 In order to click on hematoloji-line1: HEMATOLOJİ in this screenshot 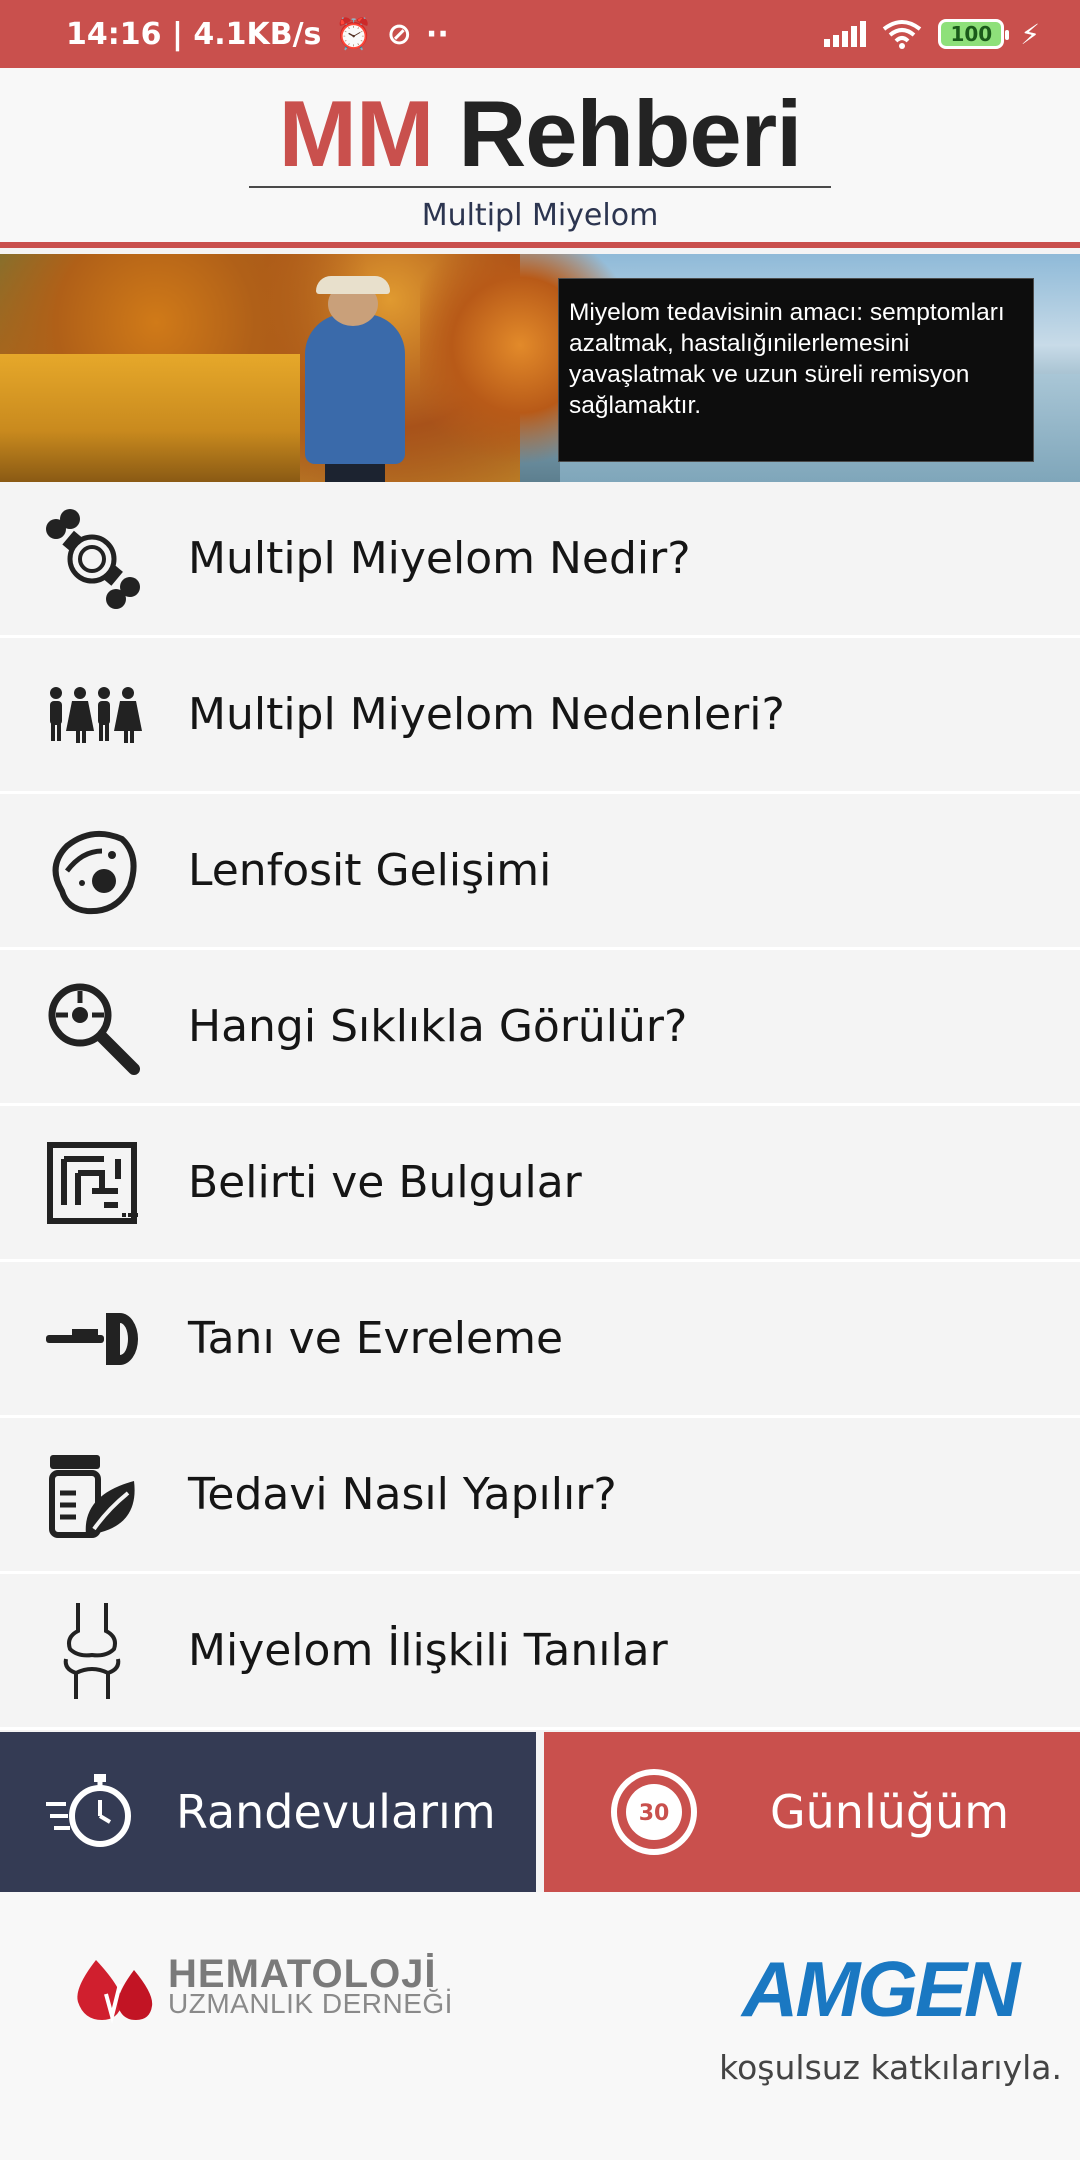, I will do `click(302, 1974)`.